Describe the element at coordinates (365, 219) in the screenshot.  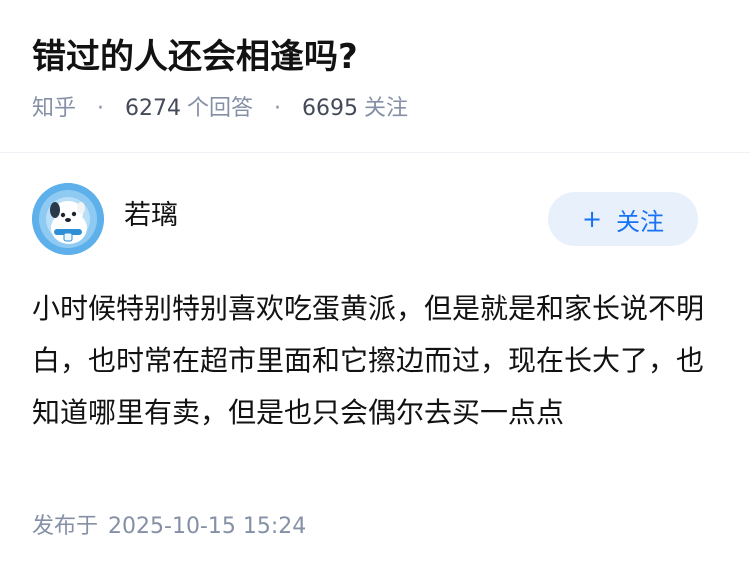
I see `author-row: 若璃 + 关注` at that location.